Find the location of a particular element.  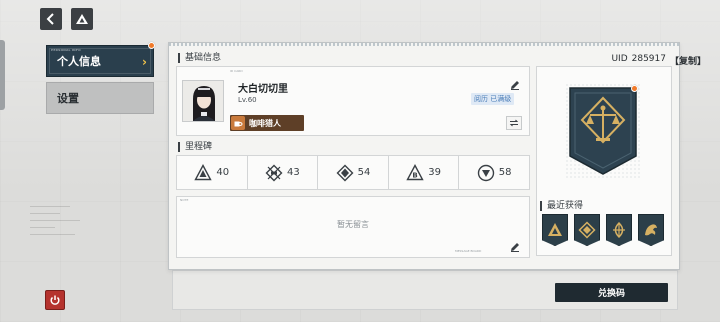

profile-tiny-label: ID CARD is located at coordinates (236, 71).